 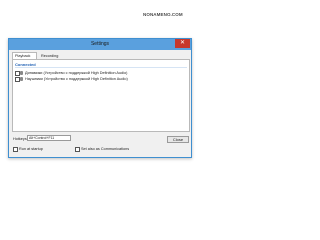 I want to click on watermark-text: NONAMENO.COM, so click(x=163, y=14).